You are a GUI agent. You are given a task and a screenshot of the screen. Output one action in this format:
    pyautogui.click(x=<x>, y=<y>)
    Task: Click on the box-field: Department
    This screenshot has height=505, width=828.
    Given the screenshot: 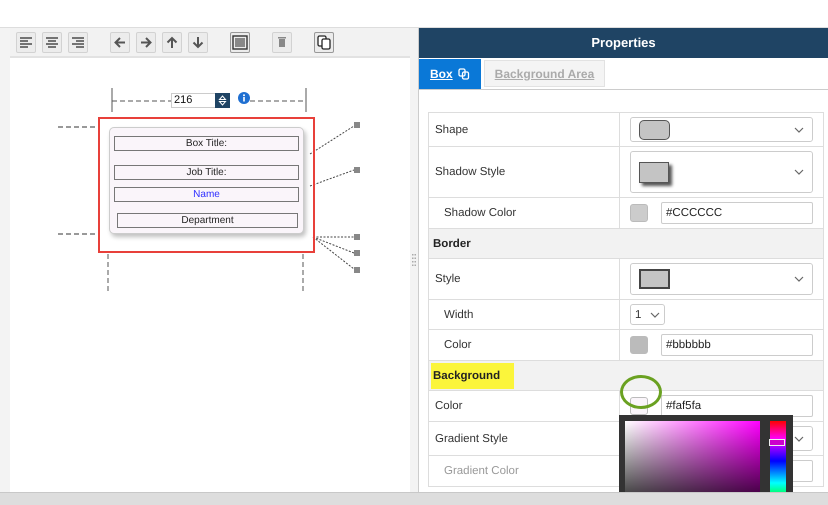 What is the action you would take?
    pyautogui.click(x=207, y=220)
    